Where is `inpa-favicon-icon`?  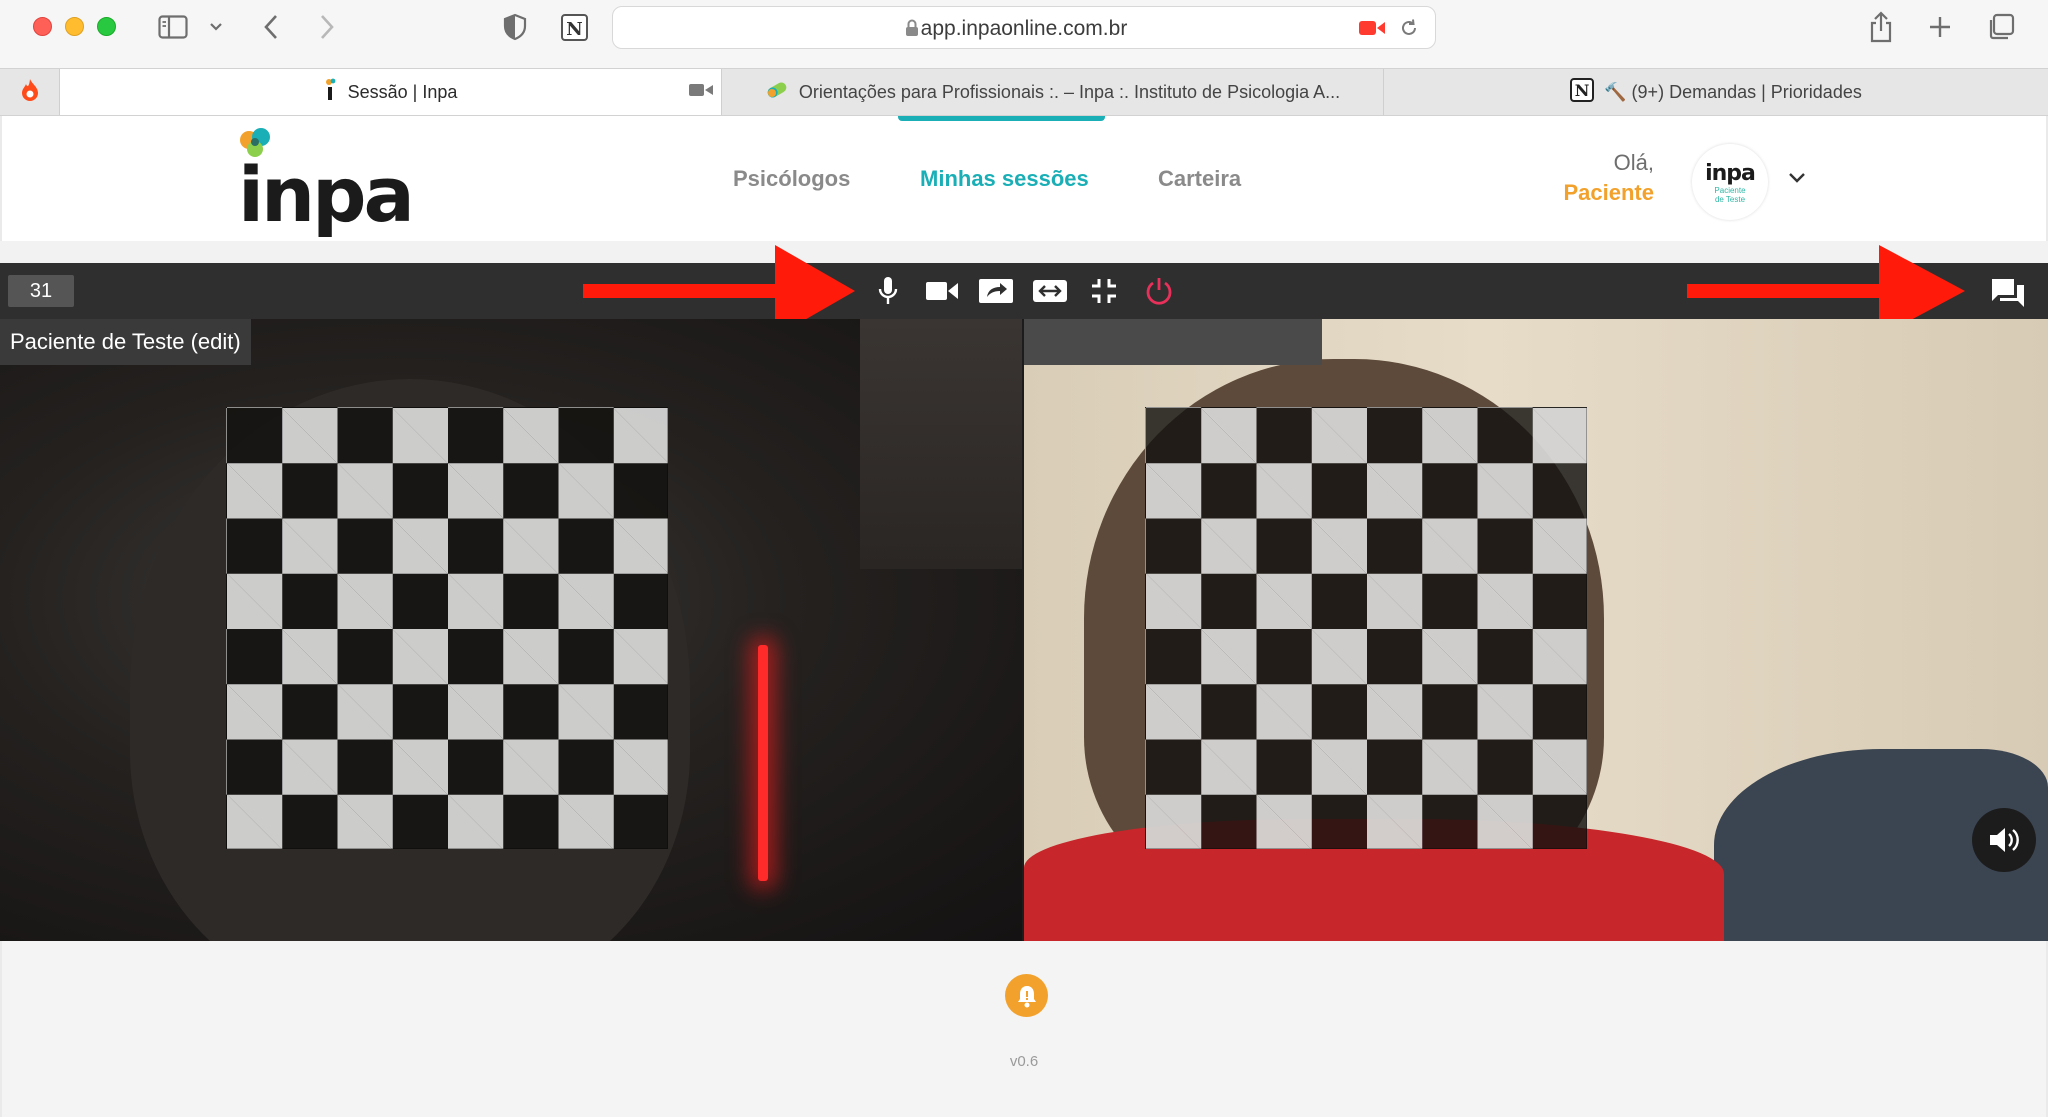
inpa-favicon-icon is located at coordinates (331, 92).